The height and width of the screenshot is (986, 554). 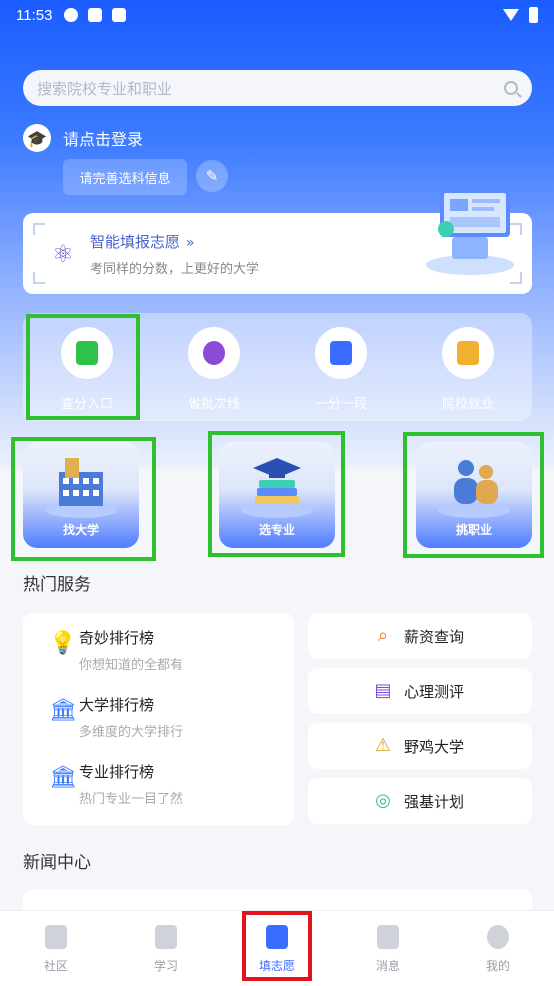 I want to click on service-label: 强基计划, so click(x=434, y=801).